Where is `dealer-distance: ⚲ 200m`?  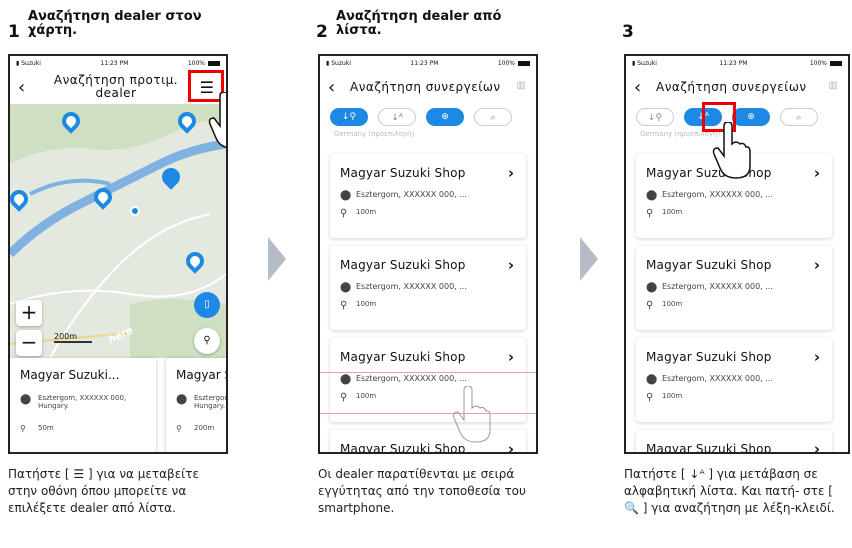
dealer-distance: ⚲ 200m is located at coordinates (195, 428).